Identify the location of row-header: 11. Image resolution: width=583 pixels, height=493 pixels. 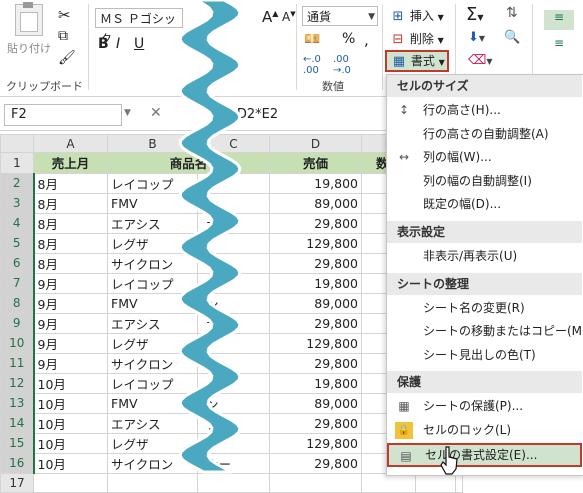
(17, 363).